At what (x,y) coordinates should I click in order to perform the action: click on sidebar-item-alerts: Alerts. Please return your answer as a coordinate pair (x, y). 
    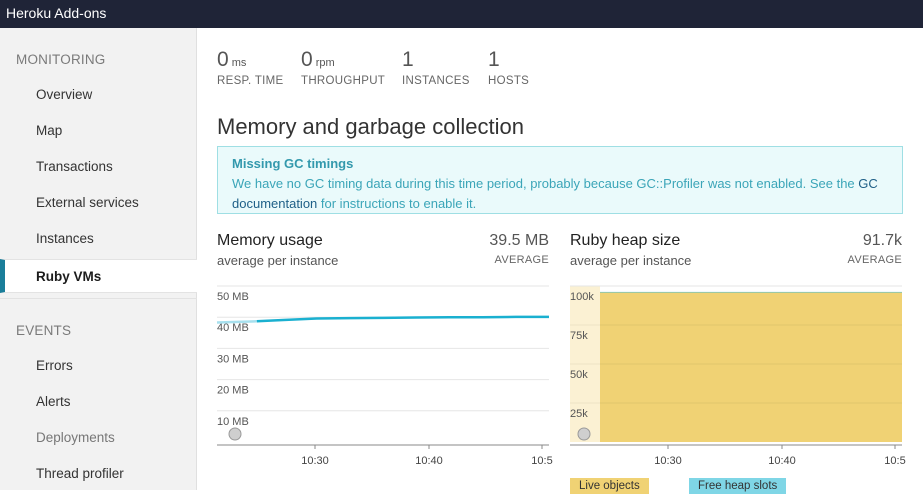
    Looking at the image, I should click on (98, 402).